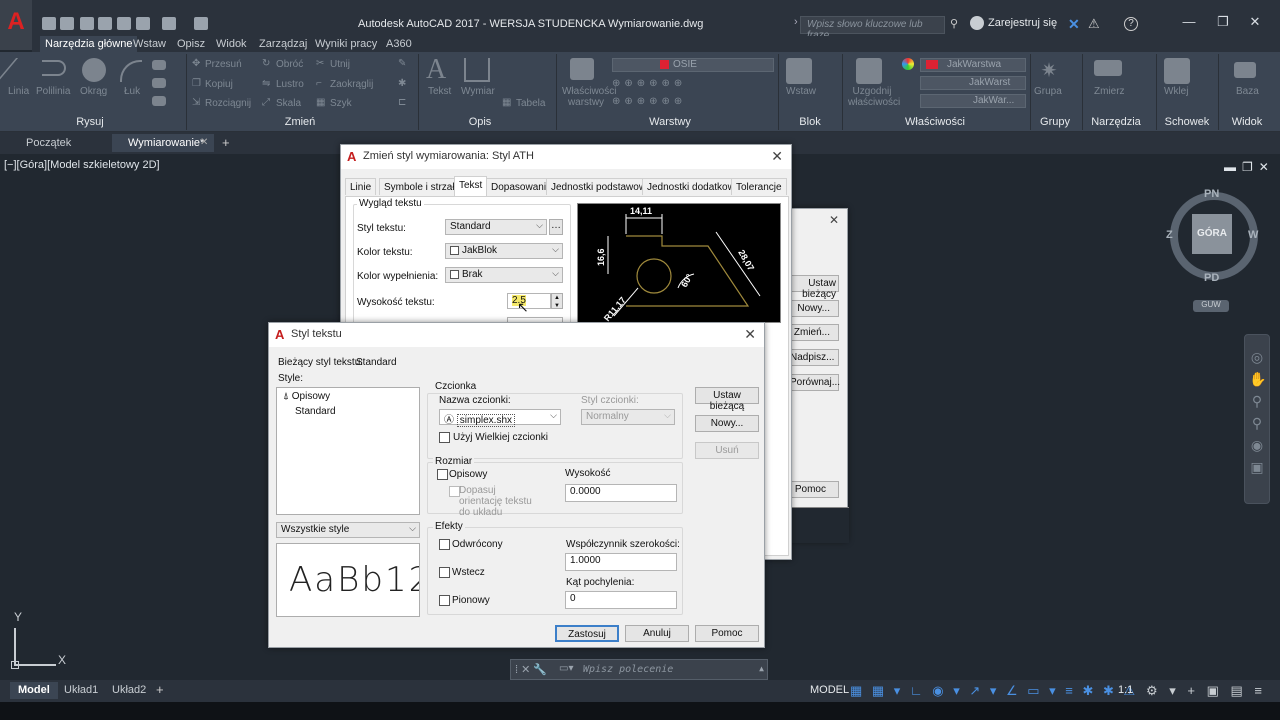 The image size is (1280, 720). I want to click on text-color-combo: JakBlok ⌵, so click(504, 251).